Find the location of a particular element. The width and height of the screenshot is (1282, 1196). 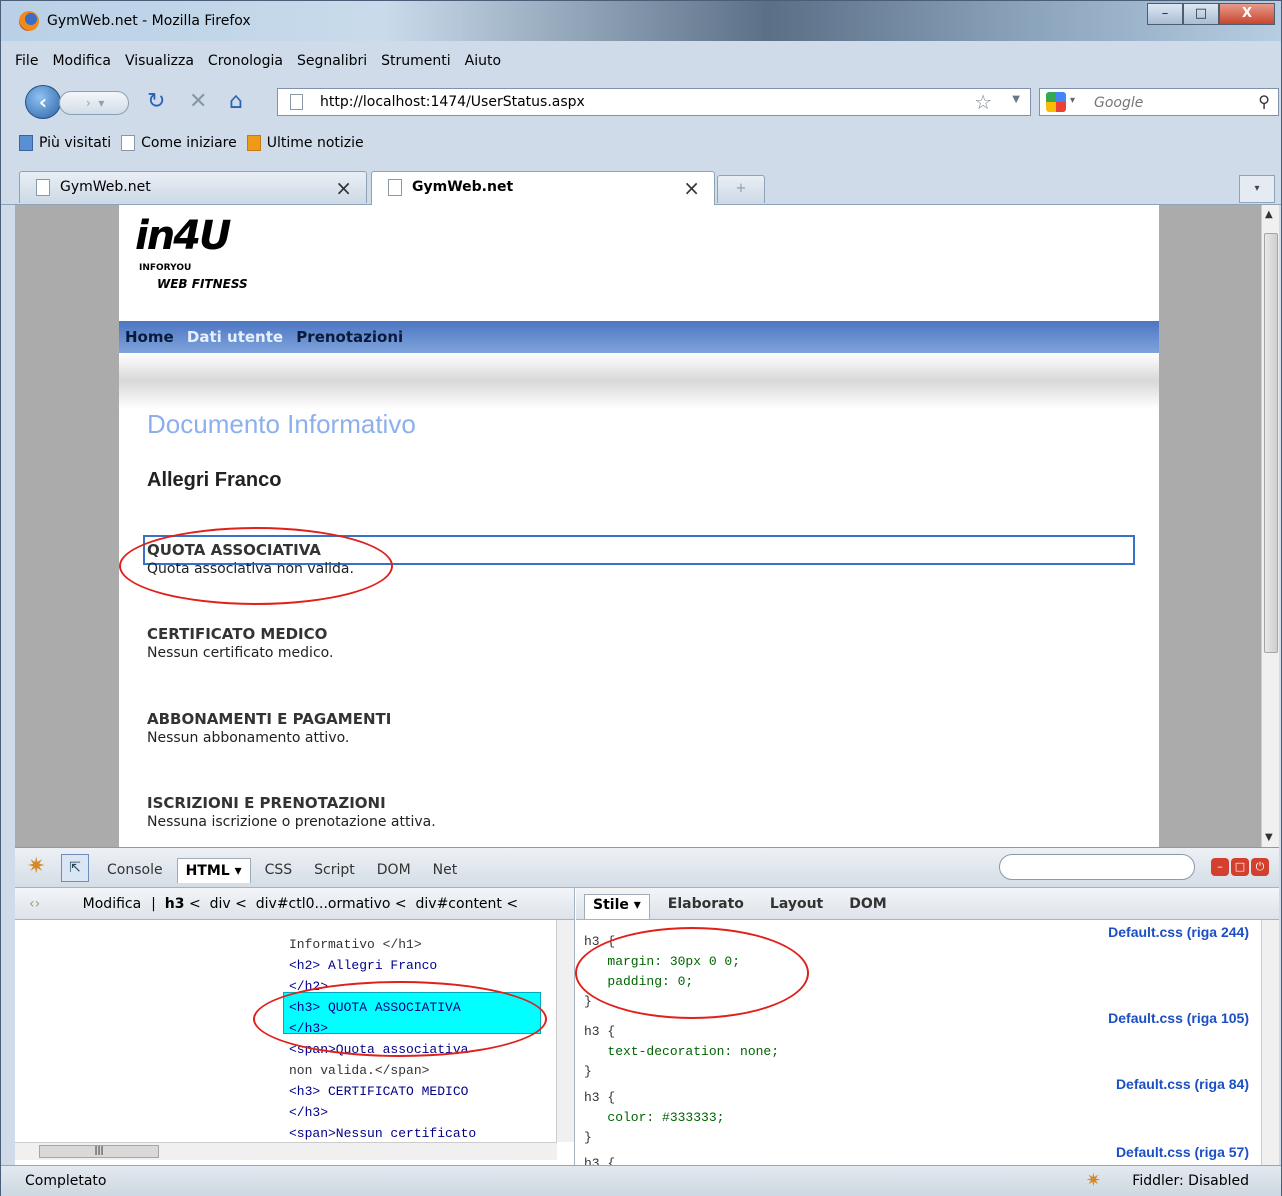

style-scrollbar is located at coordinates (1270, 1043).